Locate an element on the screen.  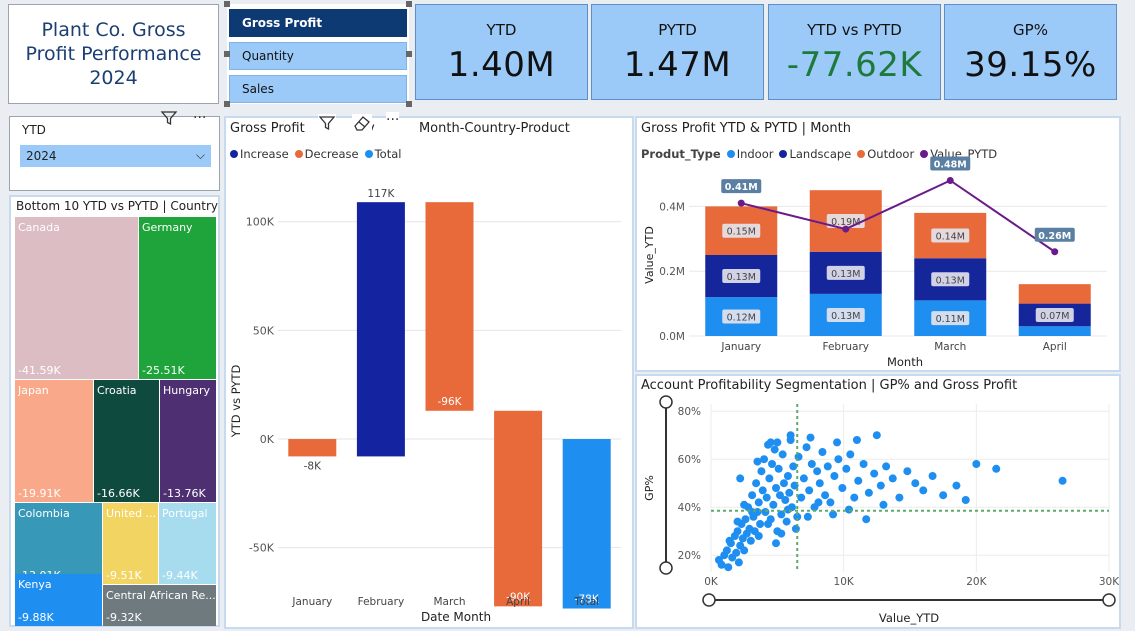
kpi-label: YTD is located at coordinates (501, 30).